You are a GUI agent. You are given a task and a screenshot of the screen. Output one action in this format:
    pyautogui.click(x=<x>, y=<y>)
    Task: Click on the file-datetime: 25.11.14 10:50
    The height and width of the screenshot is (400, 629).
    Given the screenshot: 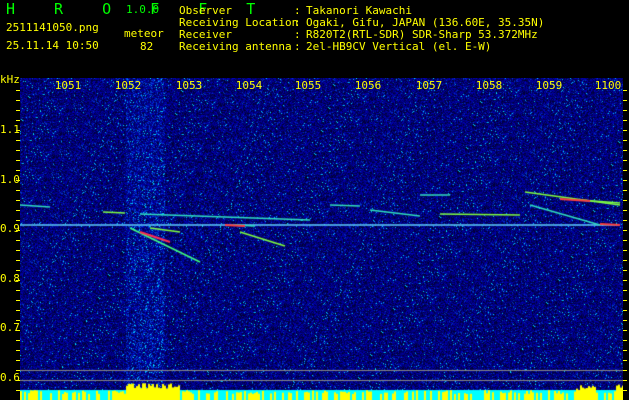 What is the action you would take?
    pyautogui.click(x=52, y=45)
    